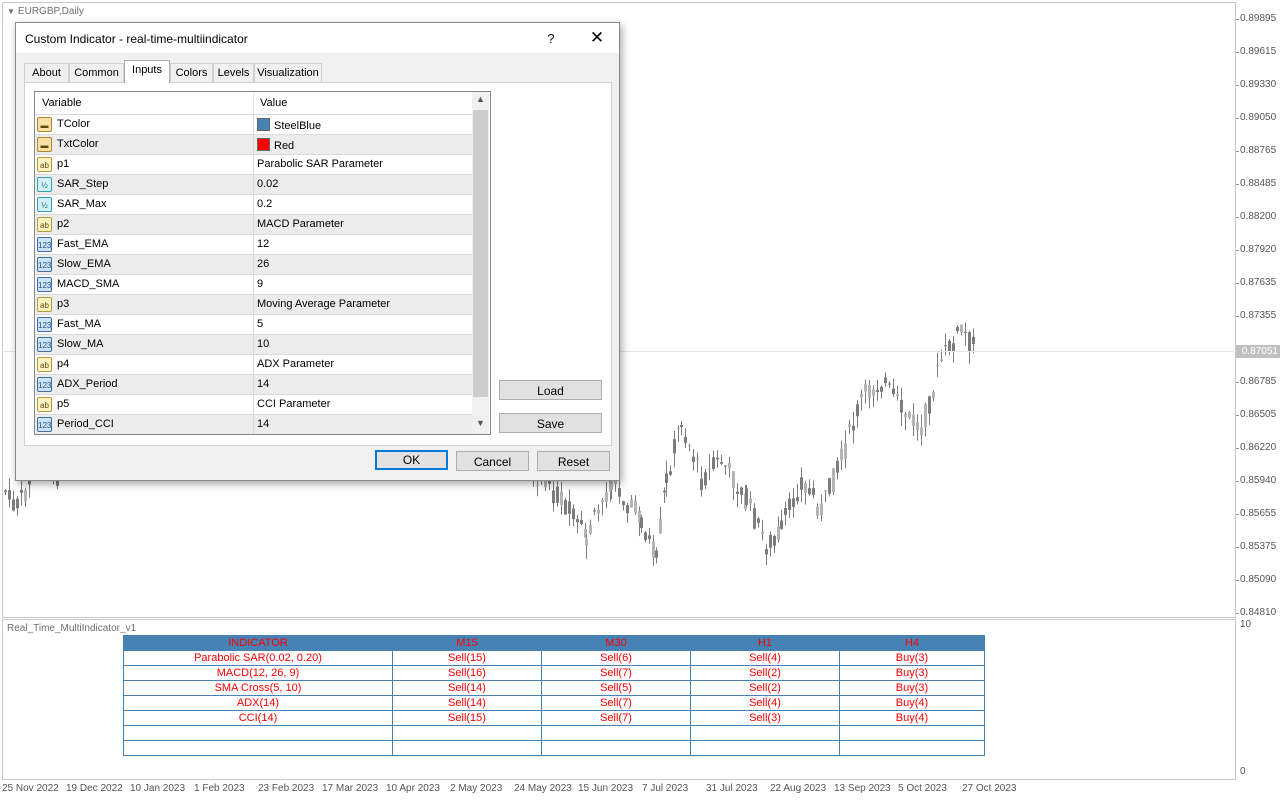 The width and height of the screenshot is (1280, 800). I want to click on value-text: MACD Parameter, so click(300, 224).